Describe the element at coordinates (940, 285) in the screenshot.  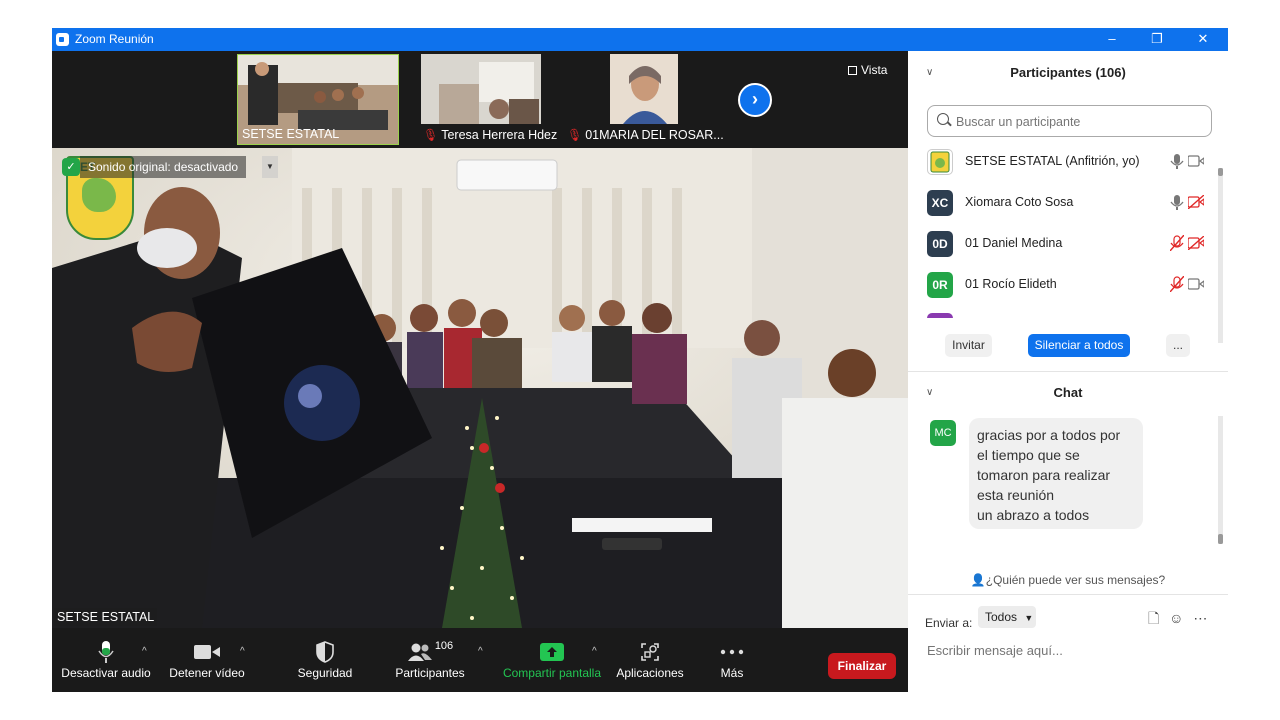
I see `avatar: 0R` at that location.